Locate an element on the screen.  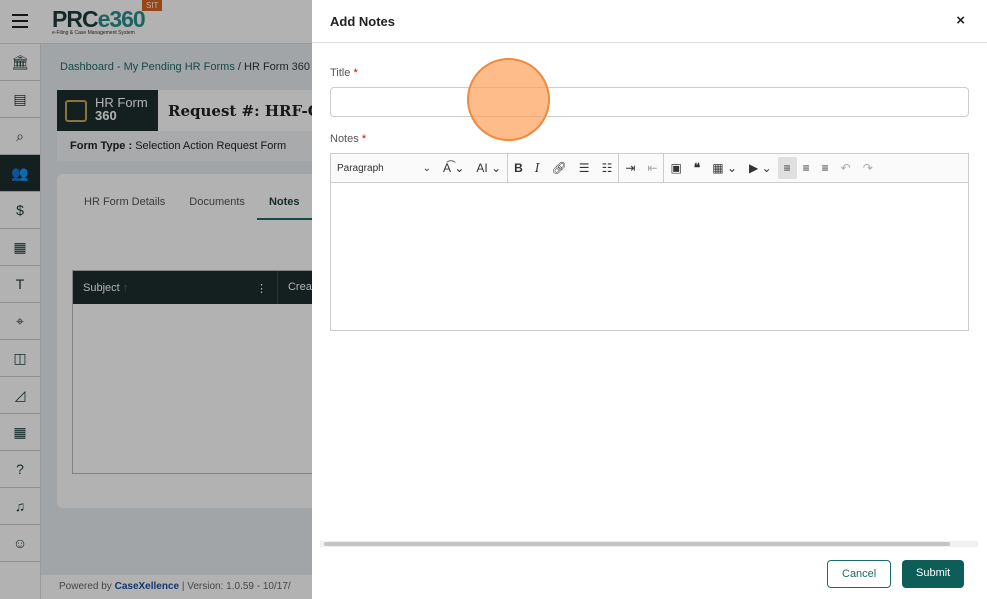
bold-icon: B is located at coordinates (518, 168).